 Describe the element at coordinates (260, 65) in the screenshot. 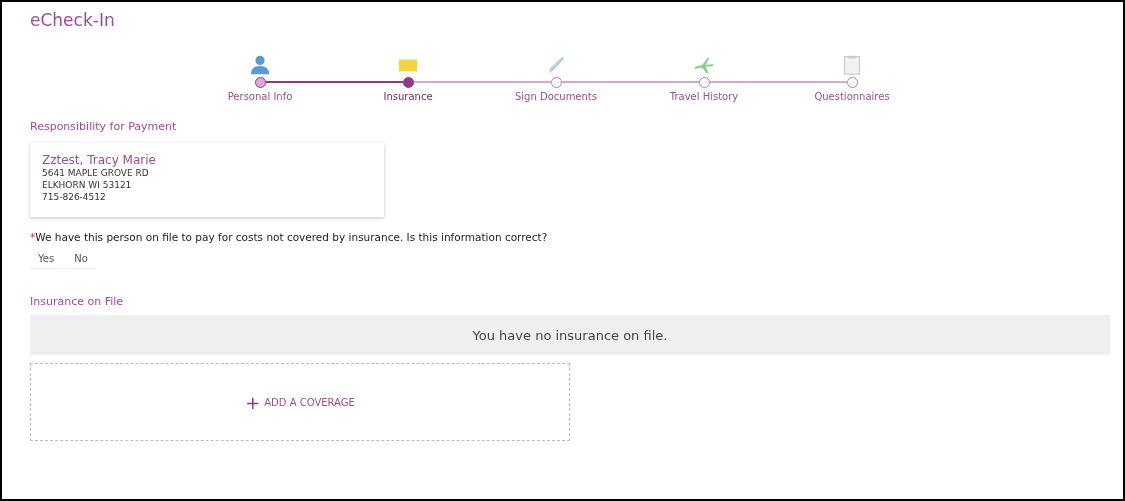

I see `person-icon` at that location.